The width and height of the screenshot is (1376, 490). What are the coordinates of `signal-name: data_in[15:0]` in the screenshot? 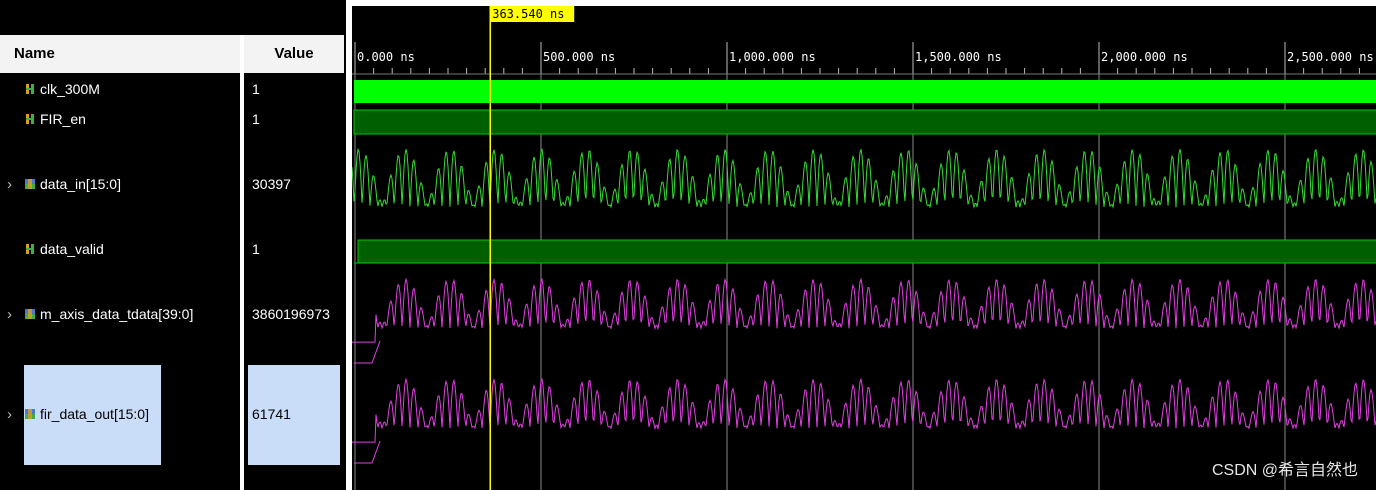 It's located at (72, 184).